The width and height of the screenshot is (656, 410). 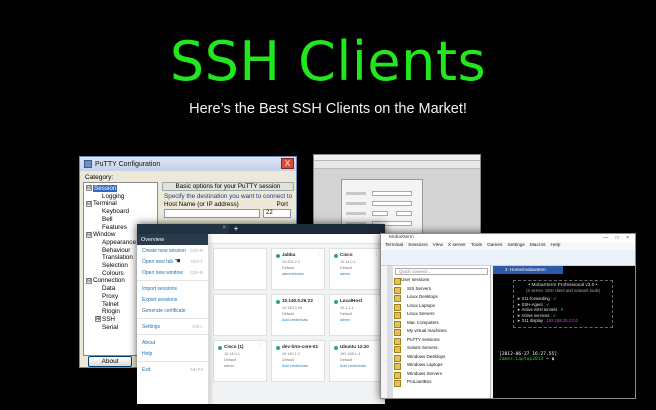 What do you see at coordinates (441, 324) in the screenshot?
I see `session-folder: Mac Computers` at bounding box center [441, 324].